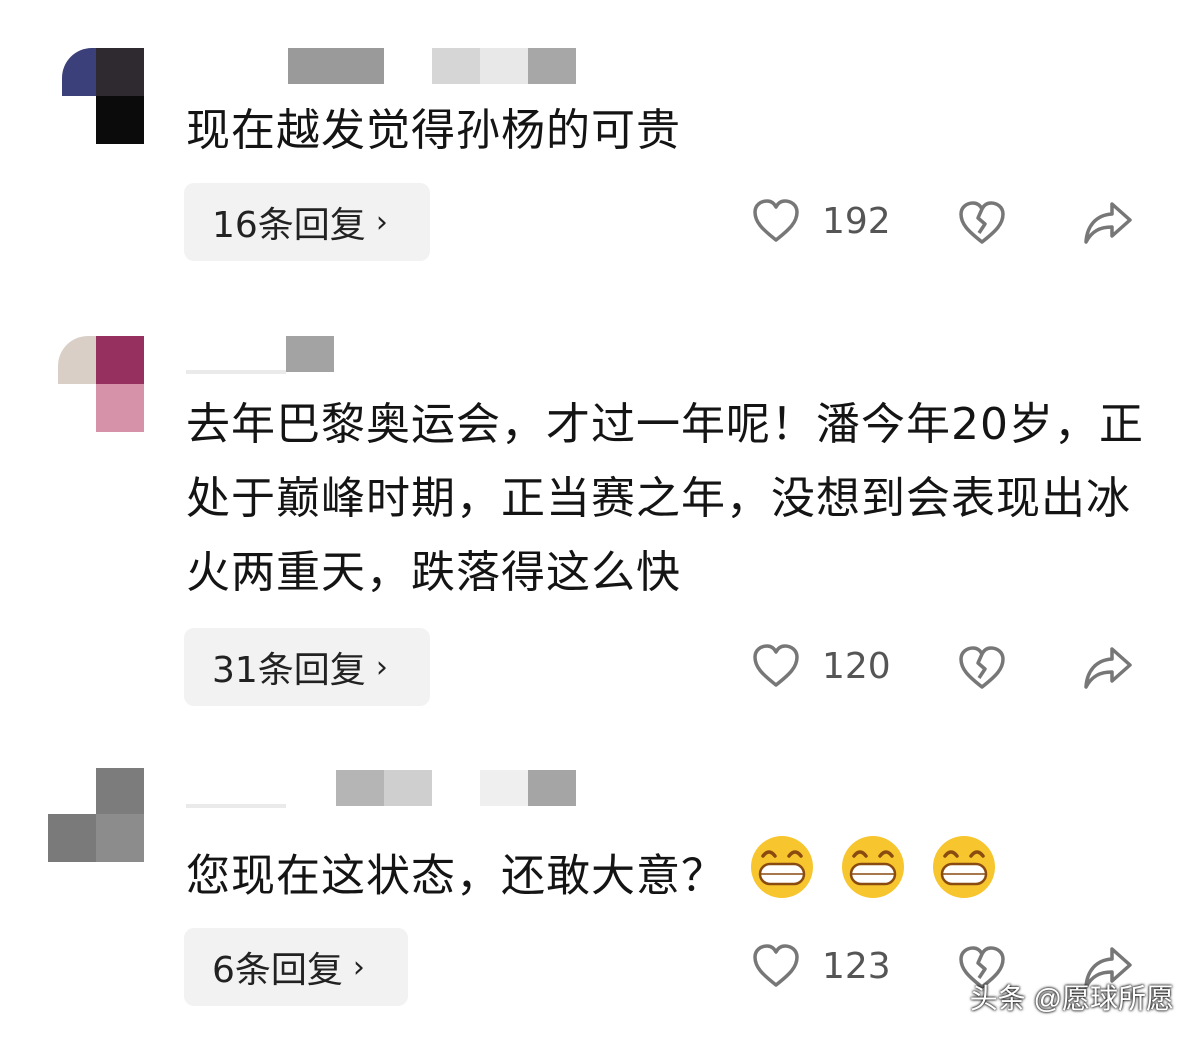  What do you see at coordinates (856, 666) in the screenshot?
I see `like-count: 120` at bounding box center [856, 666].